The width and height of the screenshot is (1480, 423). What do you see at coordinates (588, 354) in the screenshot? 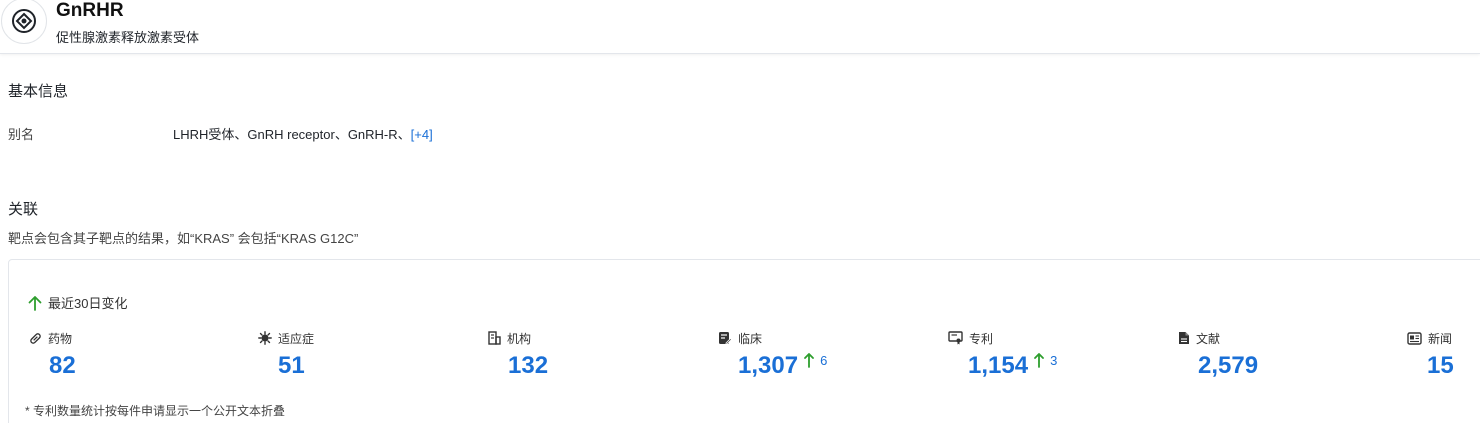
I see `stat-organizations: 机构 132` at bounding box center [588, 354].